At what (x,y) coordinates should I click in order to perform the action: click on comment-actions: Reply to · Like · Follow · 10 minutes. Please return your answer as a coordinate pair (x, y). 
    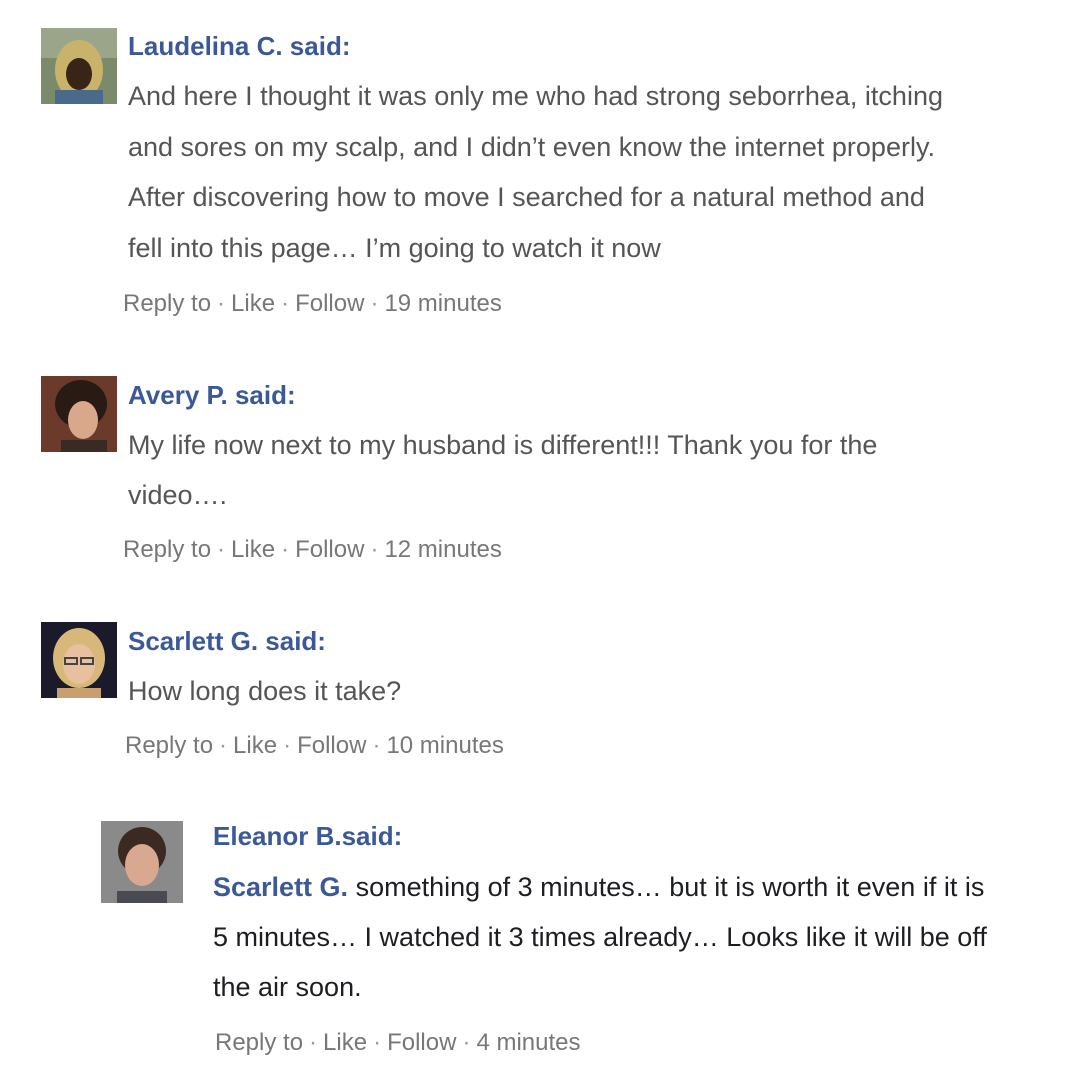
    Looking at the image, I should click on (314, 746).